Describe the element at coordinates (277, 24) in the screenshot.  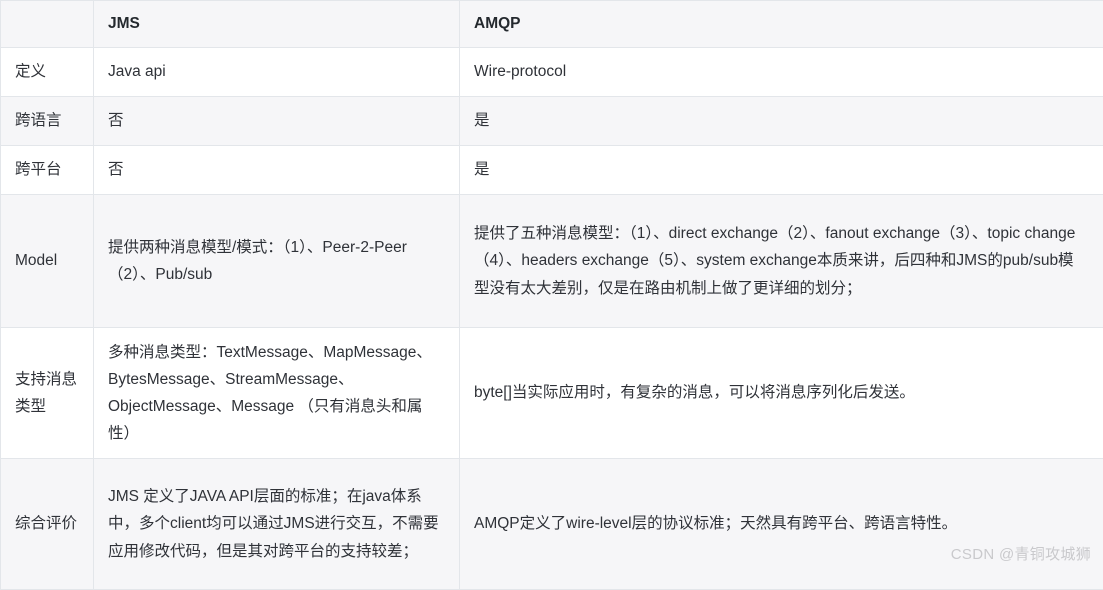
I see `column-header-jms: JMS` at that location.